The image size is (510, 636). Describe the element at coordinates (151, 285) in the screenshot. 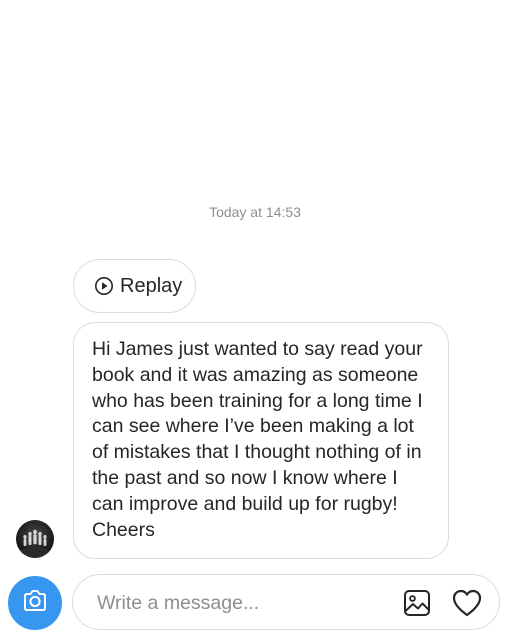

I see `replay-label: Replay` at that location.